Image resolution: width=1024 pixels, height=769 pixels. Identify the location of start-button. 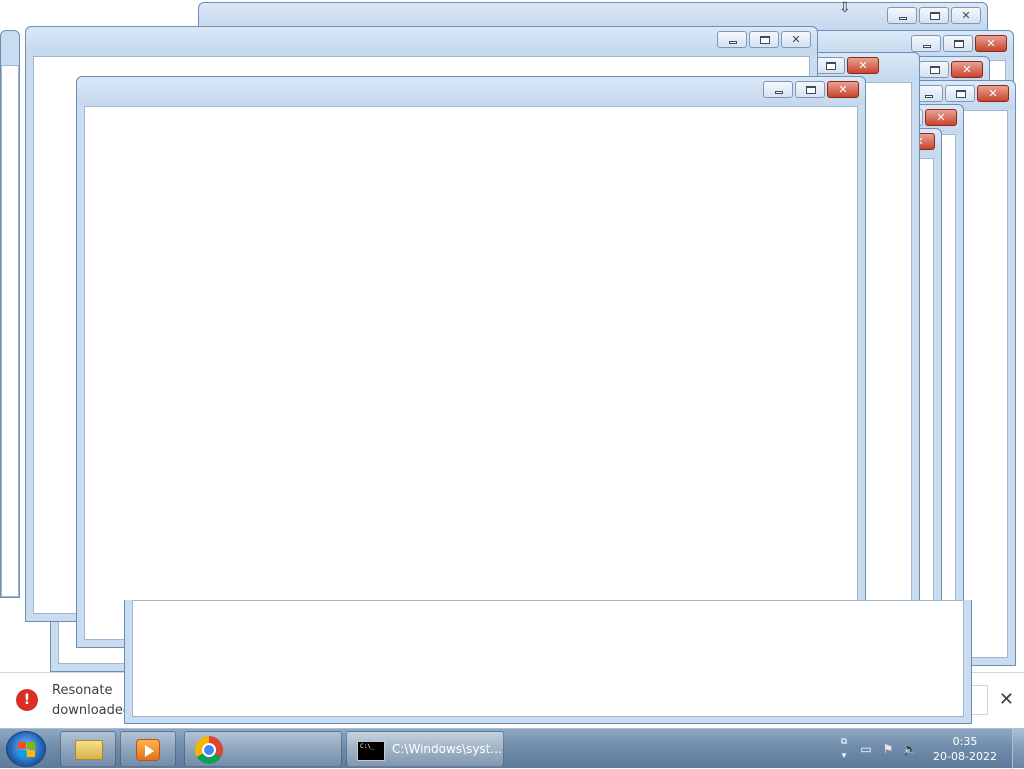
(26, 749).